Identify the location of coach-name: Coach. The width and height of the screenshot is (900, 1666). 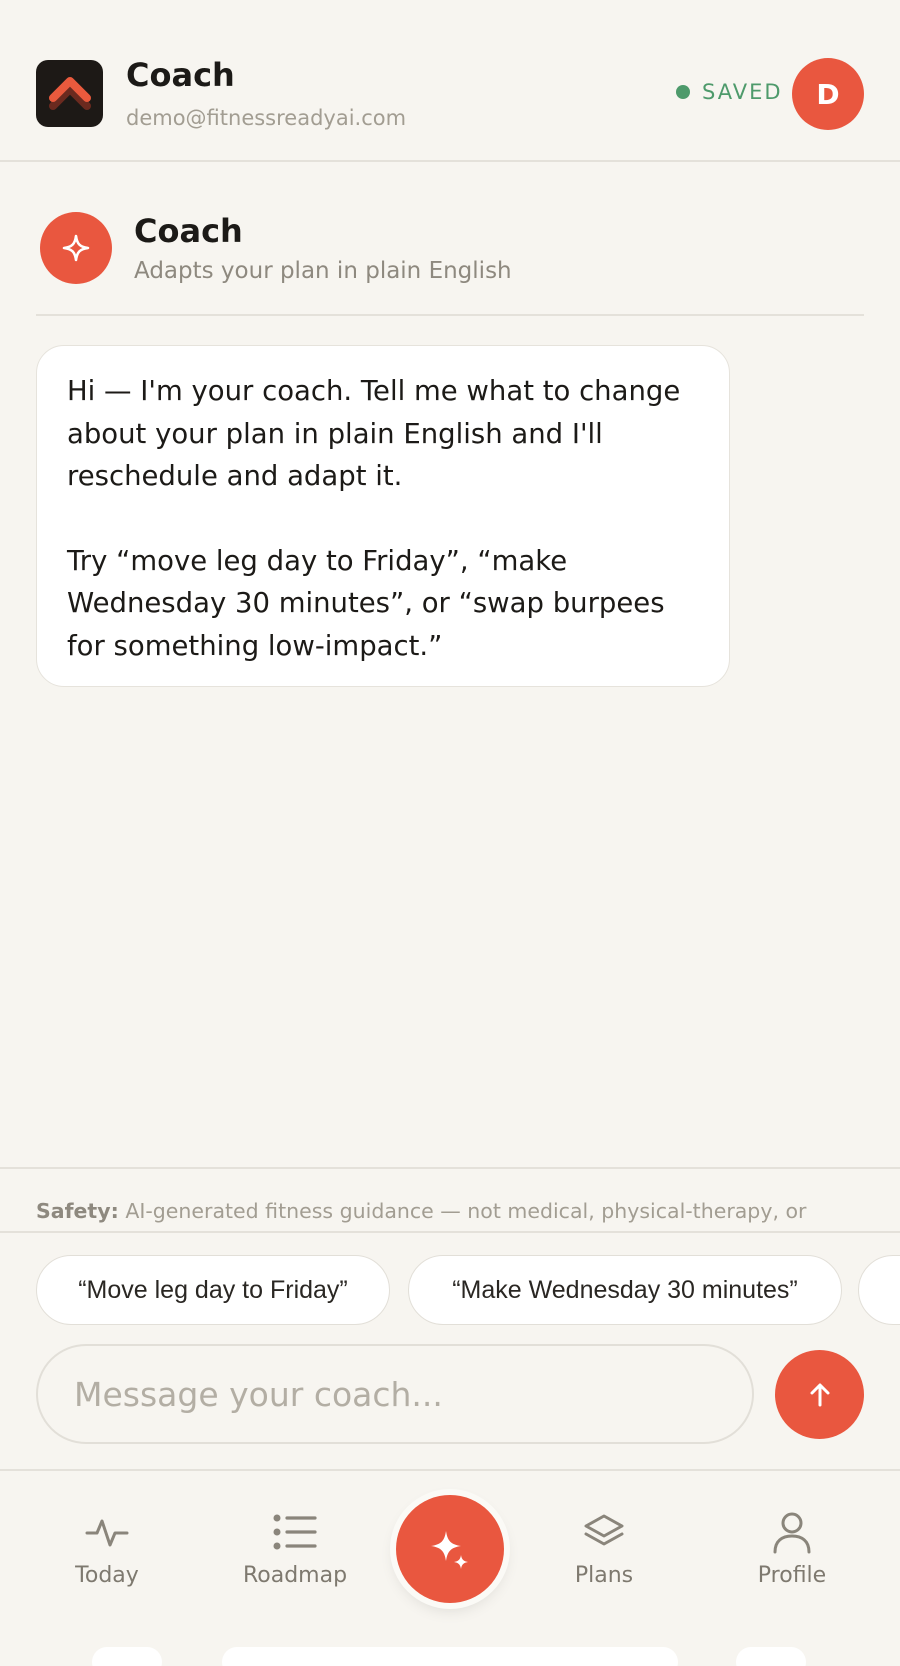
(188, 231).